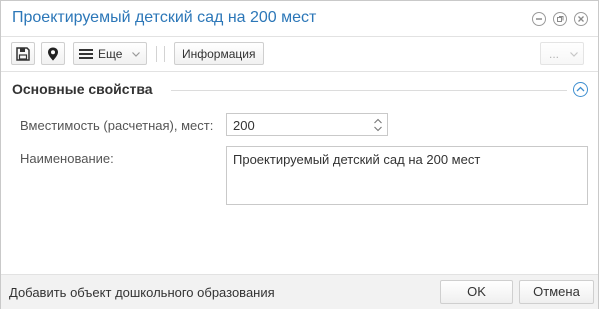 This screenshot has height=309, width=599. Describe the element at coordinates (378, 125) in the screenshot. I see `spinner-icon` at that location.